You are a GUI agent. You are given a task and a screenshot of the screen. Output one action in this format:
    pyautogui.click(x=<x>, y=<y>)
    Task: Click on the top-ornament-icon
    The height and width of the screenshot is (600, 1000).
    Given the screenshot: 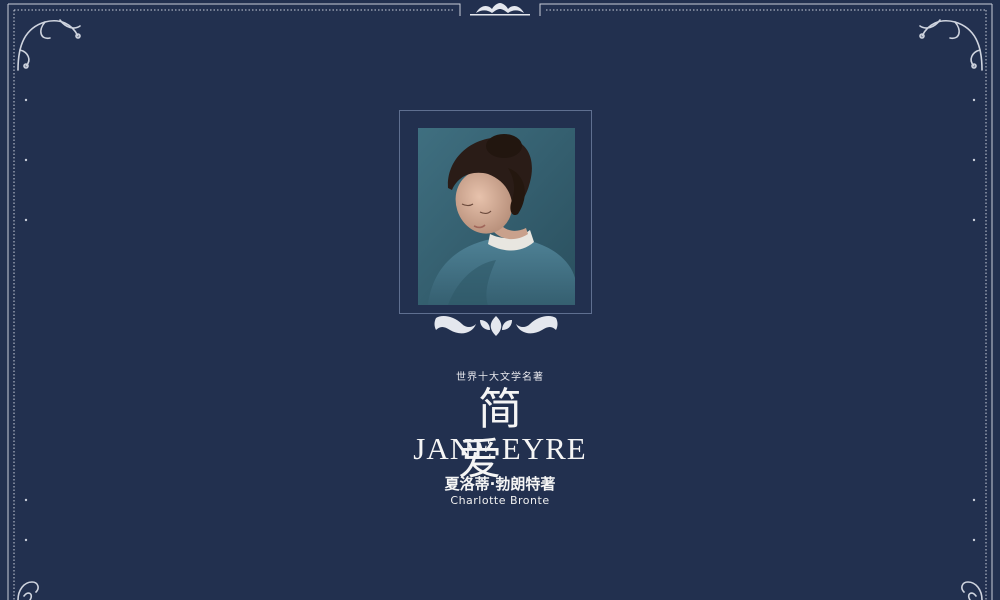 What is the action you would take?
    pyautogui.click(x=500, y=9)
    